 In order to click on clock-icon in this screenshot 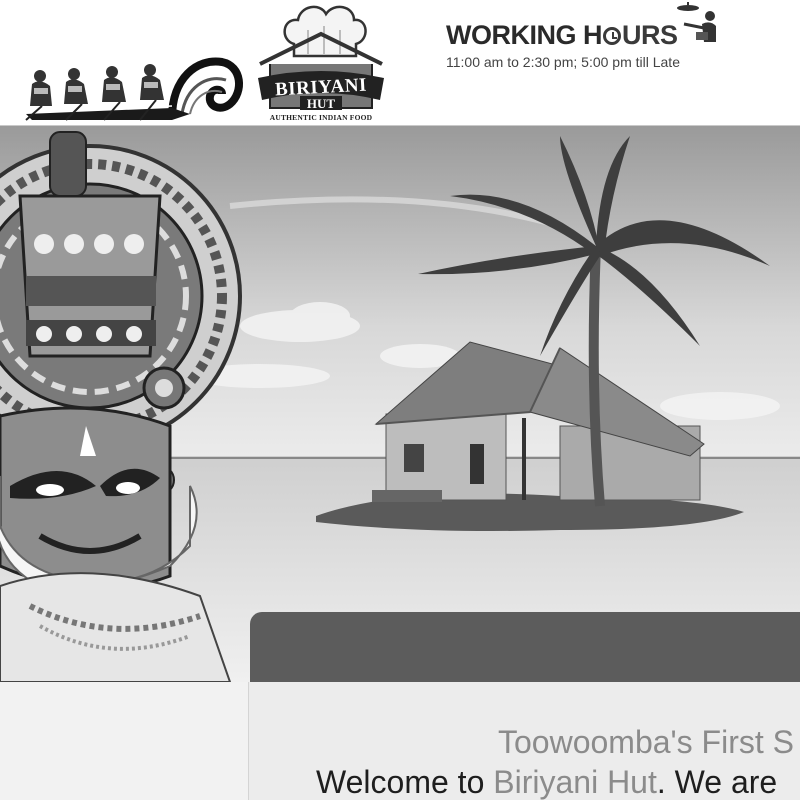, I will do `click(611, 36)`.